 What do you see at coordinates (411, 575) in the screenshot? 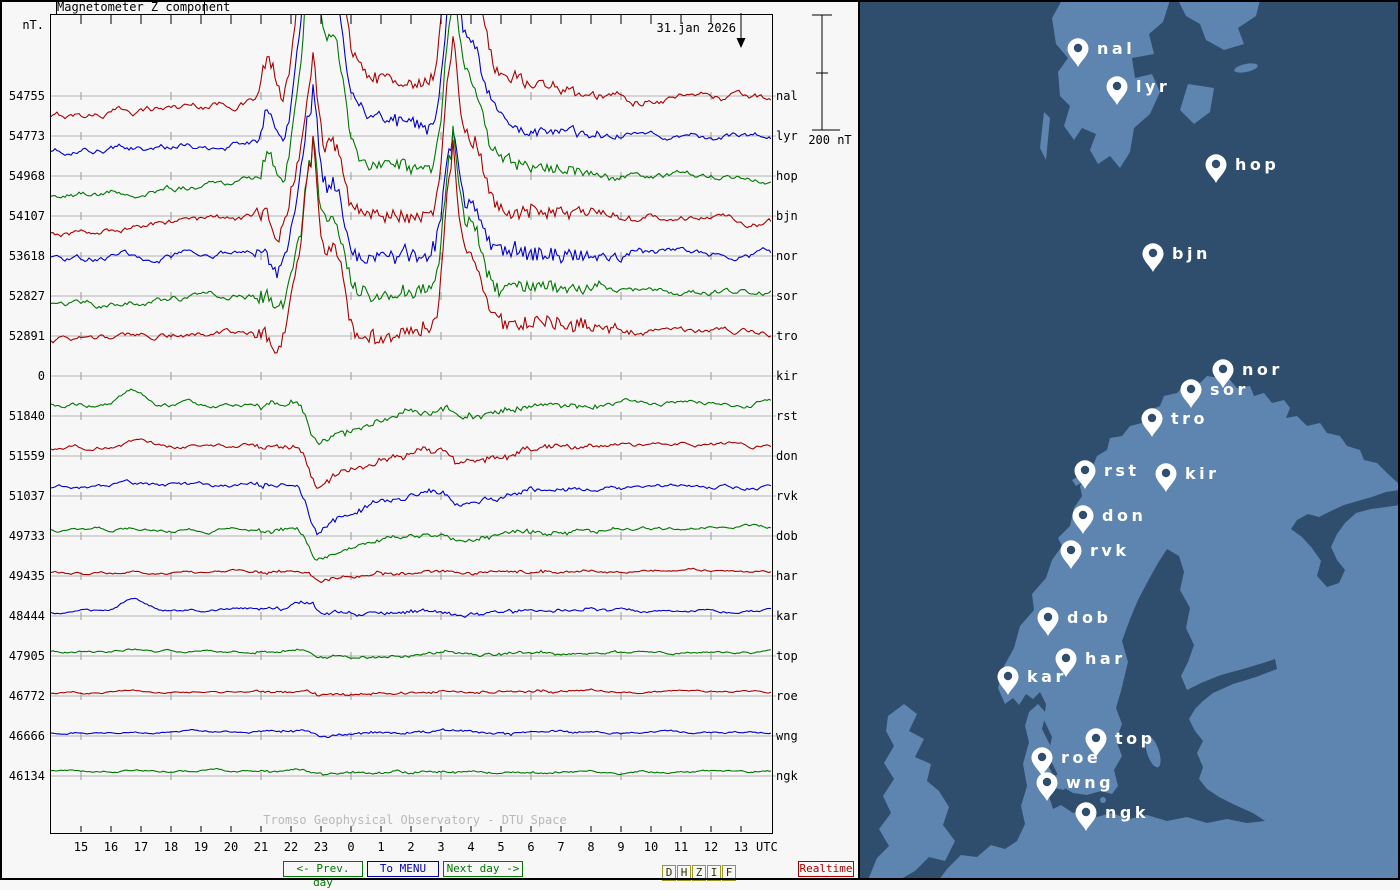
I see `trace-har` at bounding box center [411, 575].